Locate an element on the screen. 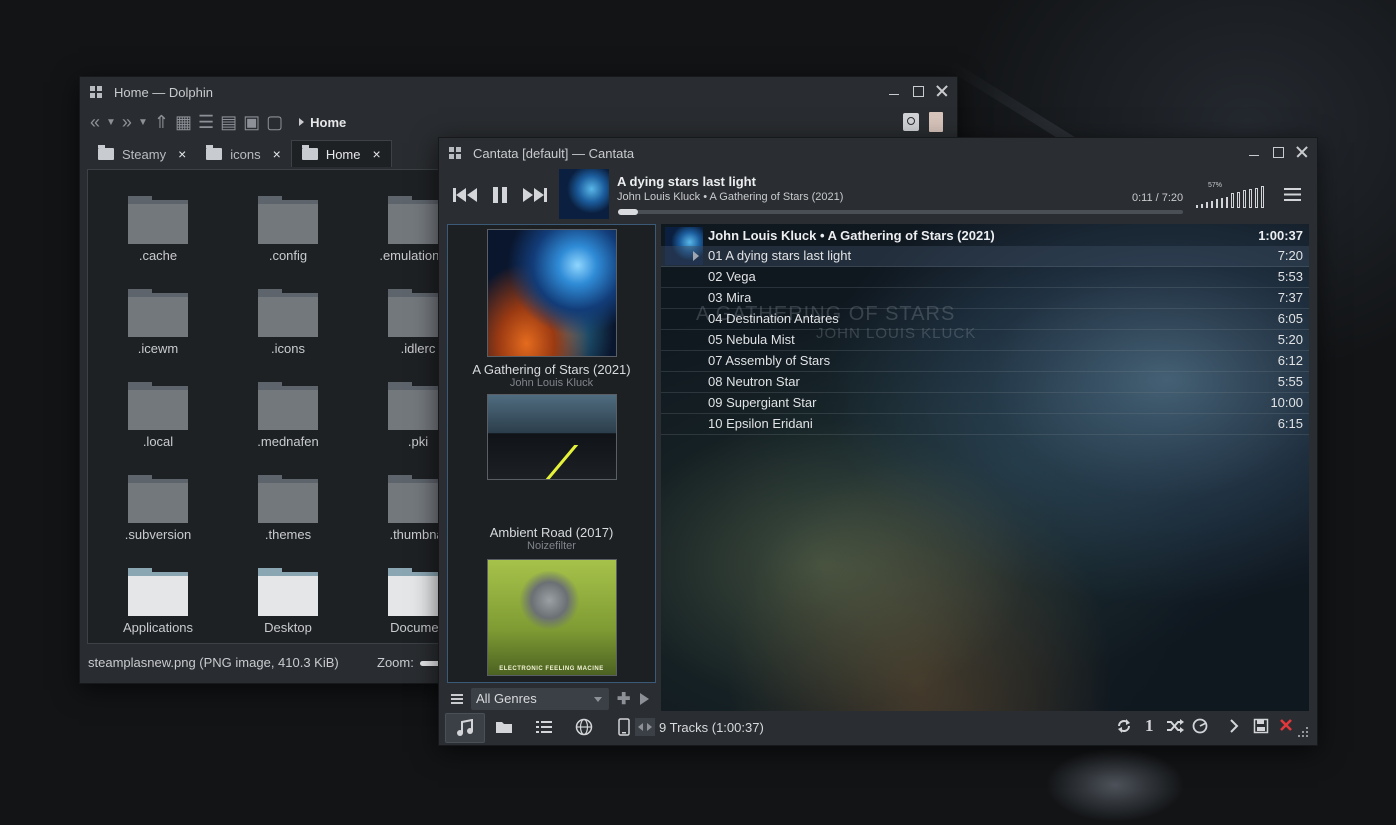  tab-icons: icons × is located at coordinates (243, 154).